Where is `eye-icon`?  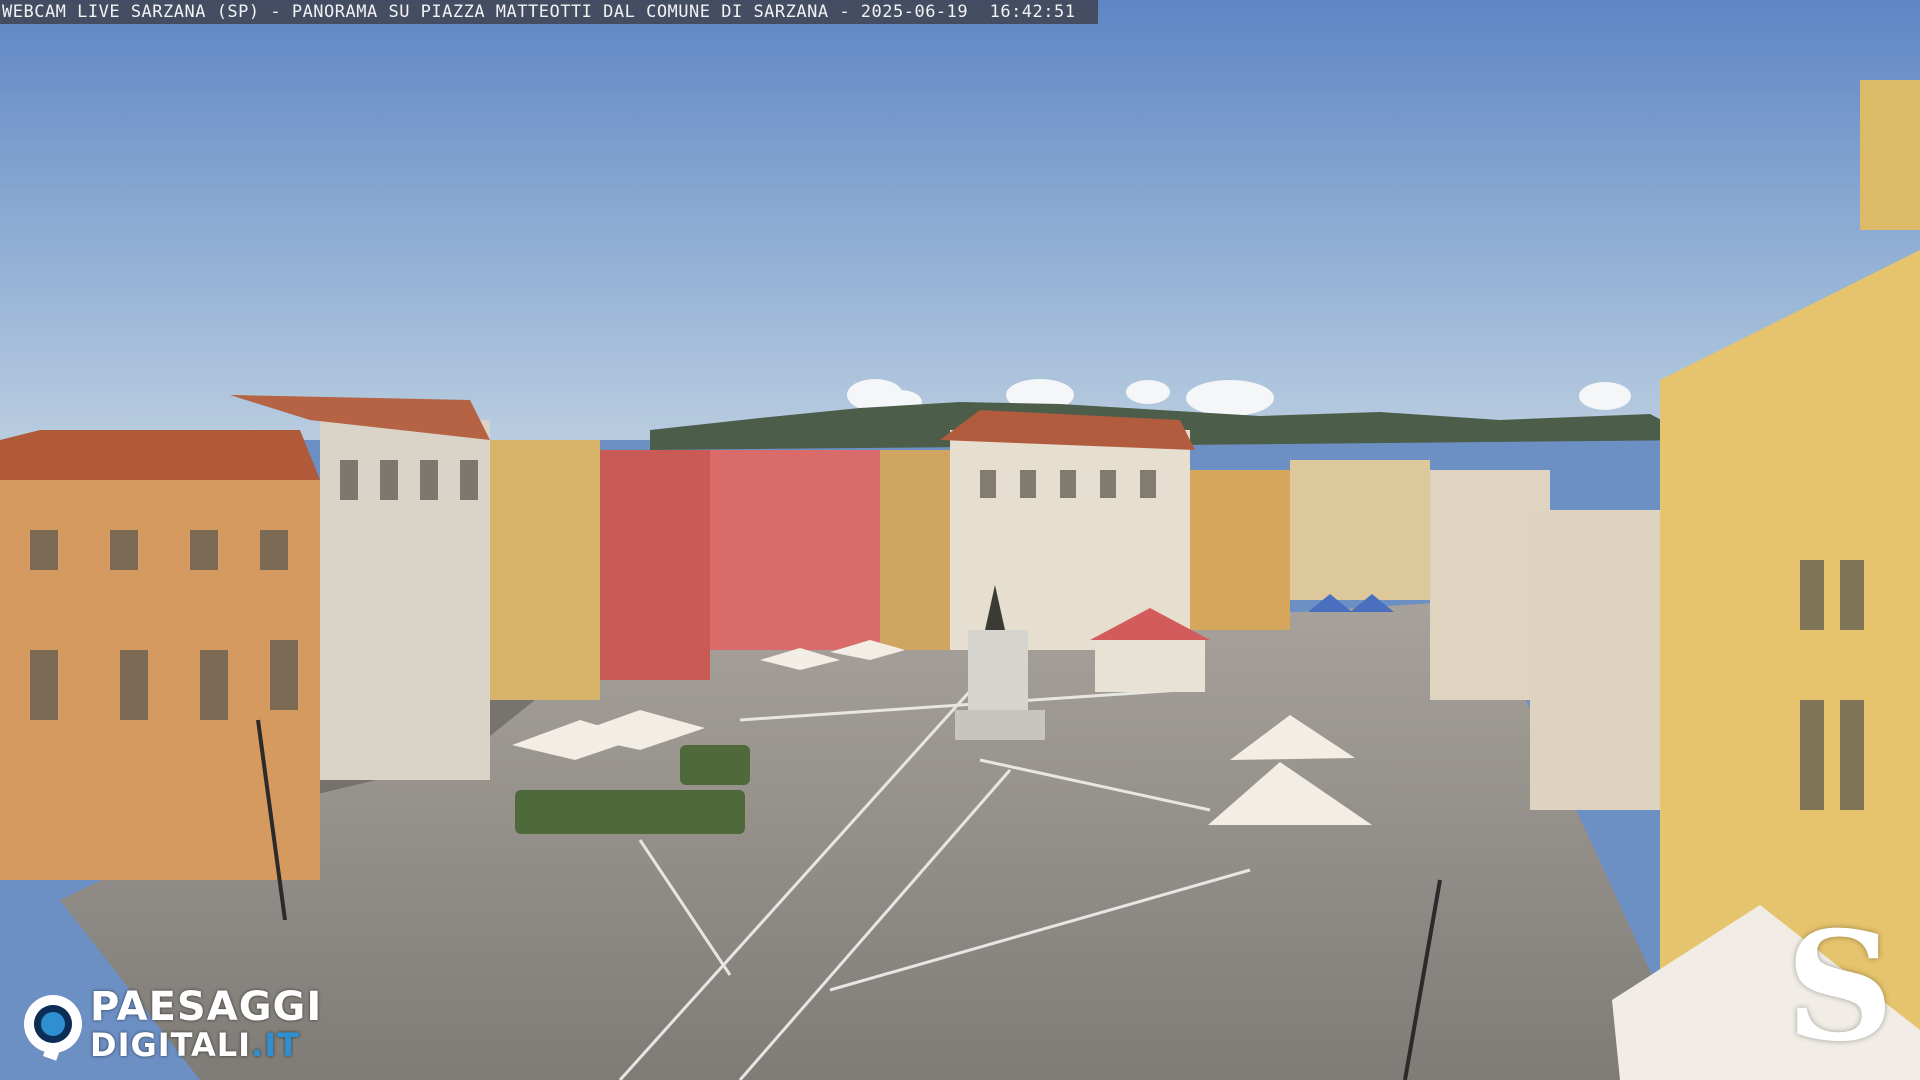 eye-icon is located at coordinates (53, 1024).